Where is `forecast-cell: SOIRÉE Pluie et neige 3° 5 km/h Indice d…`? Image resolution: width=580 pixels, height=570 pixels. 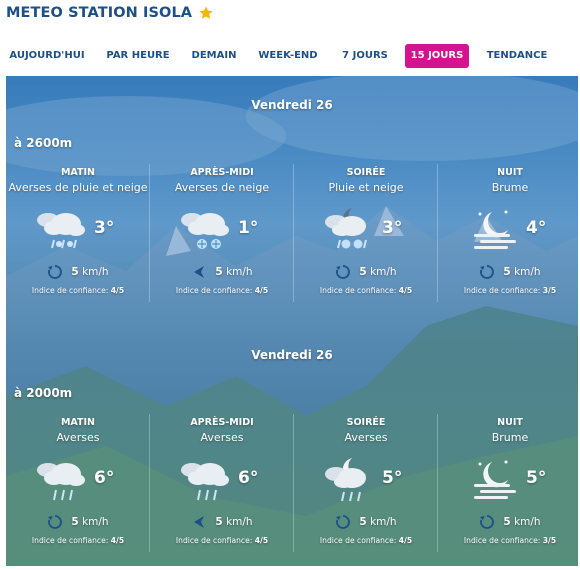 forecast-cell: SOIRÉE Pluie et neige 3° 5 km/h Indice d… is located at coordinates (366, 230).